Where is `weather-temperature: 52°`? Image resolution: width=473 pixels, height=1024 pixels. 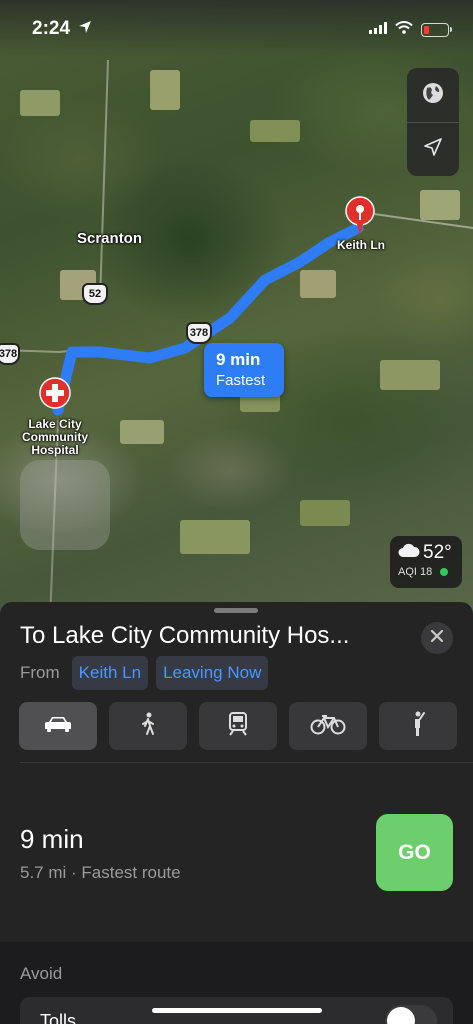
weather-temperature: 52° is located at coordinates (437, 552).